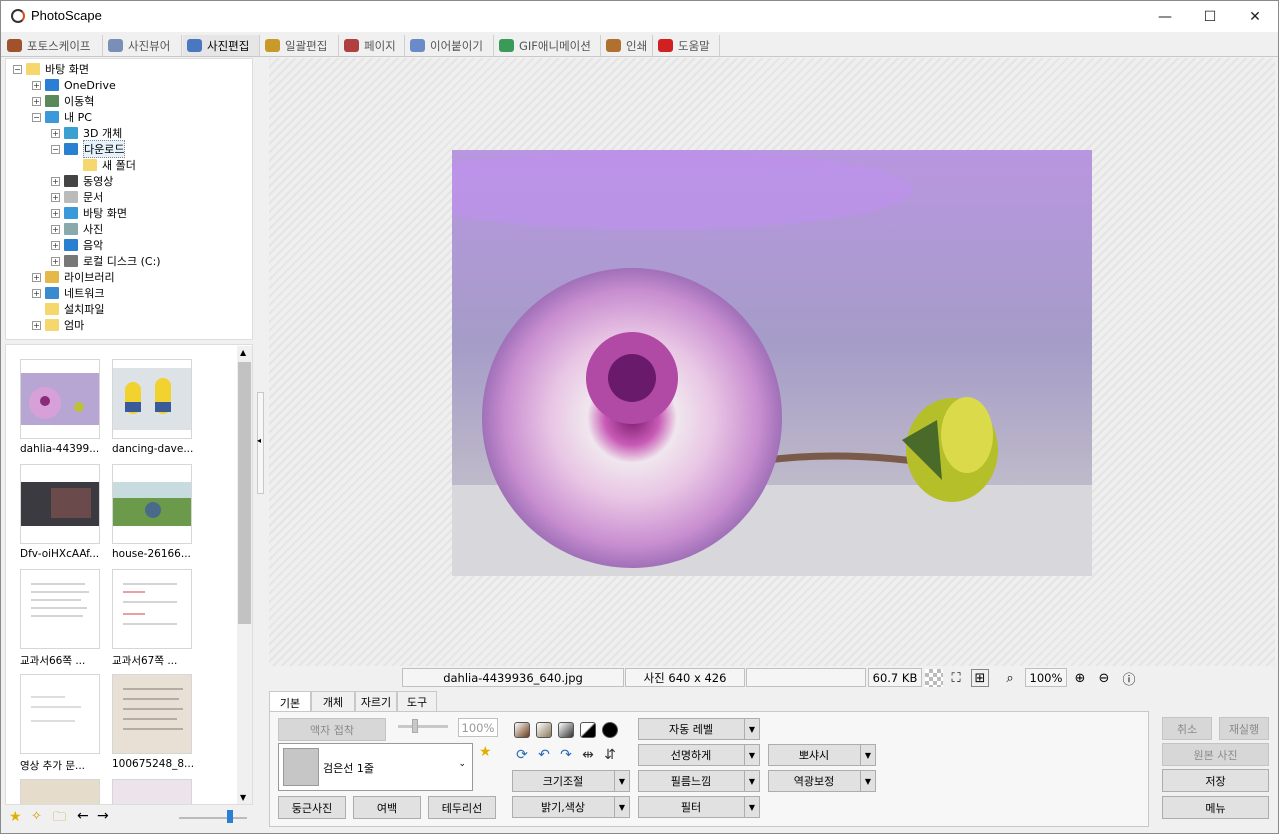 This screenshot has height=834, width=1279. I want to click on thumb-size-slider-handle, so click(230, 816).